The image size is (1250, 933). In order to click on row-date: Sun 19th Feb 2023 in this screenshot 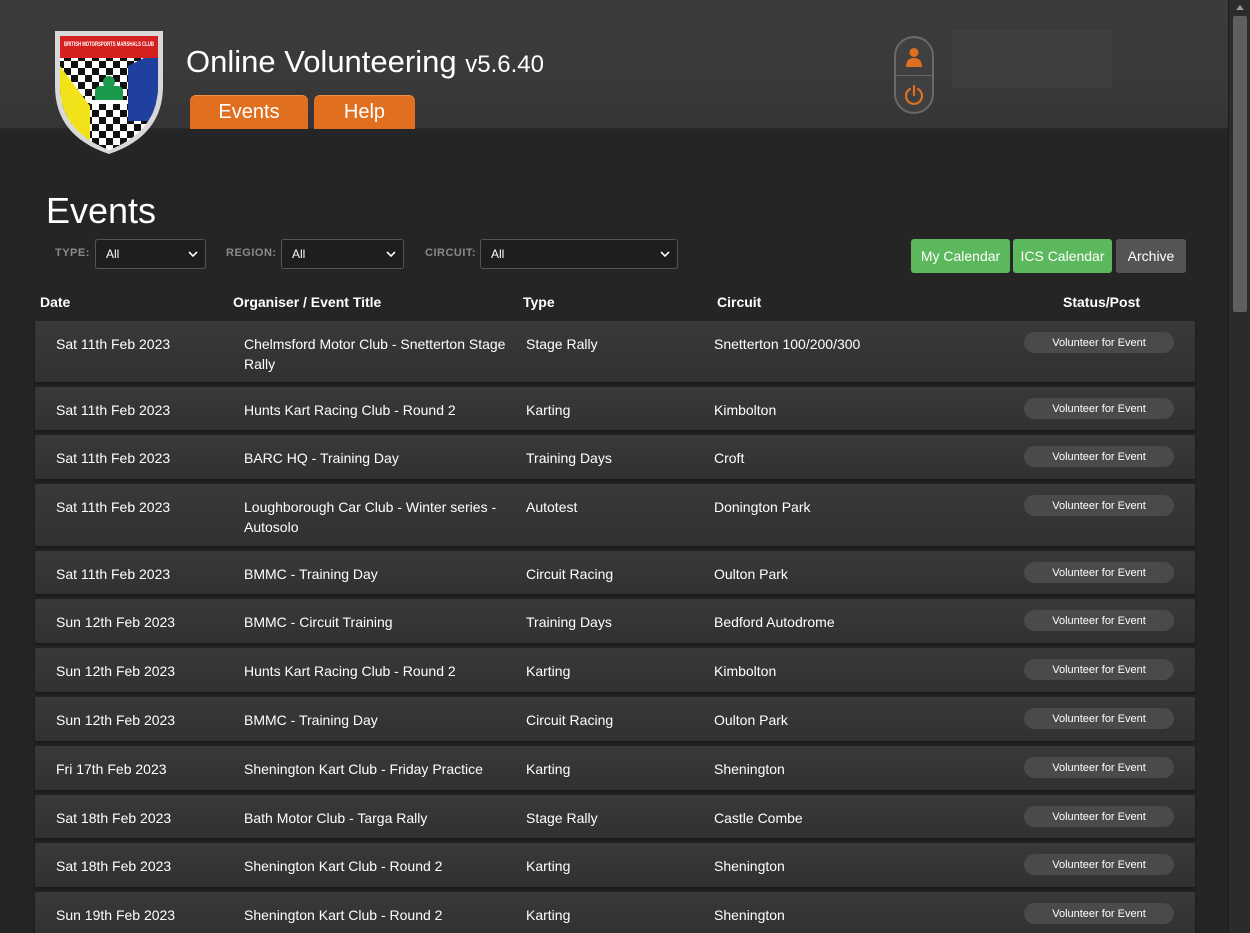, I will do `click(116, 915)`.